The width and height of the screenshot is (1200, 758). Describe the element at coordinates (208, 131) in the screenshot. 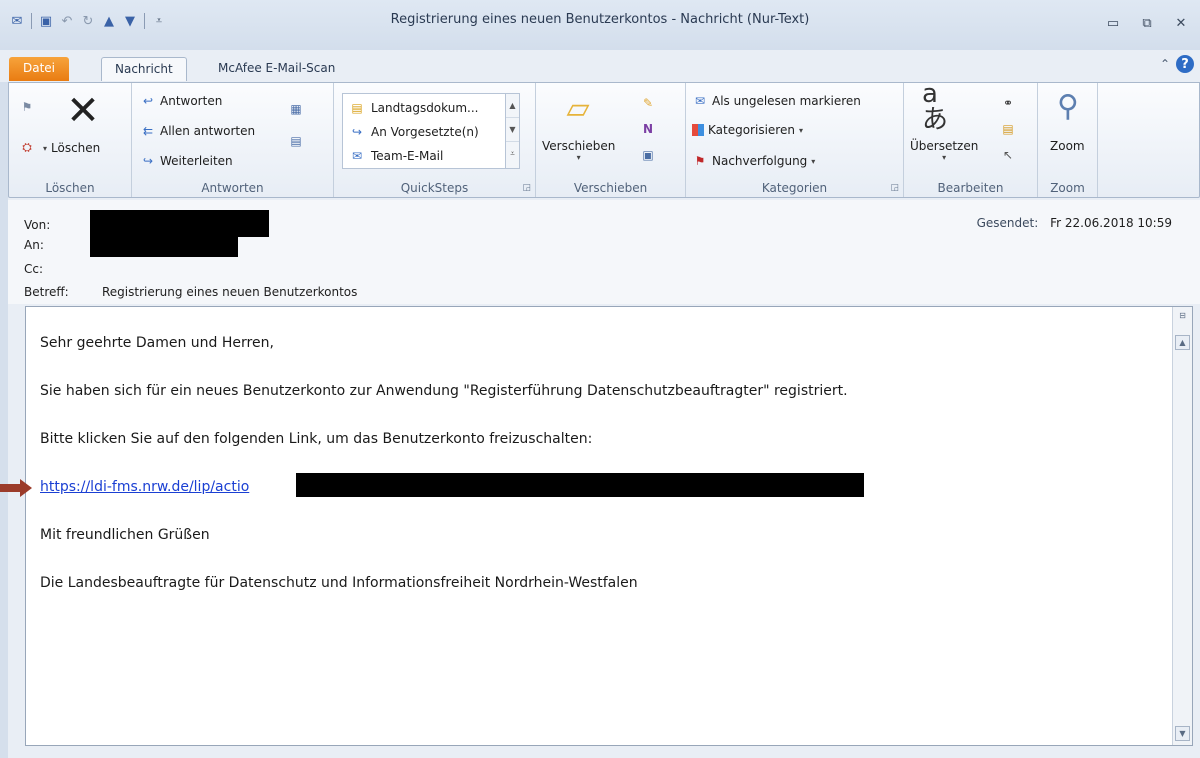

I see `reply-all-label: Allen antworten` at that location.